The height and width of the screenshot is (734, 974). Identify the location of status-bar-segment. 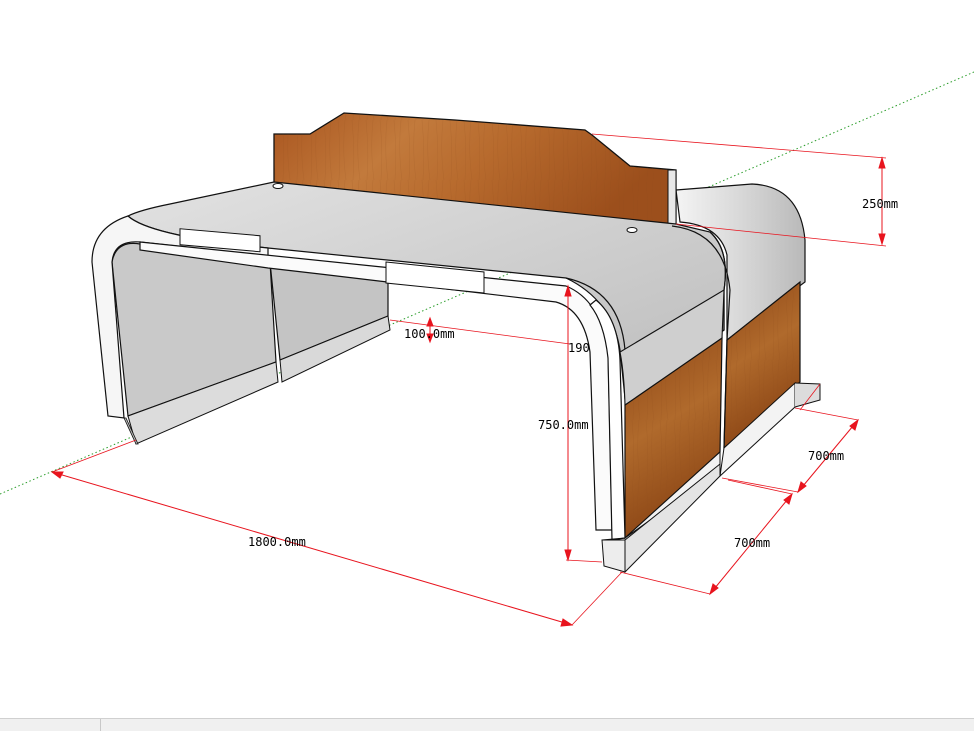
(50, 725).